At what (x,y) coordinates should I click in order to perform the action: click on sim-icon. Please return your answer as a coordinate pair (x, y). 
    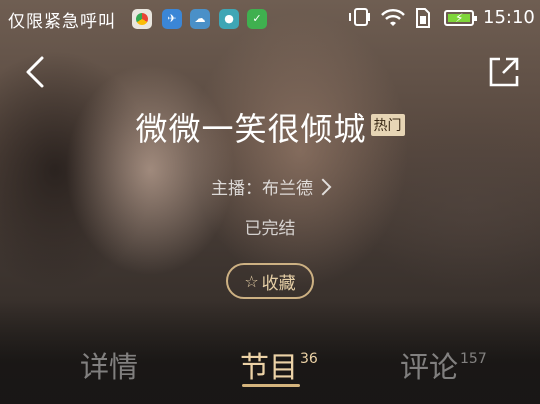
    Looking at the image, I should click on (423, 18).